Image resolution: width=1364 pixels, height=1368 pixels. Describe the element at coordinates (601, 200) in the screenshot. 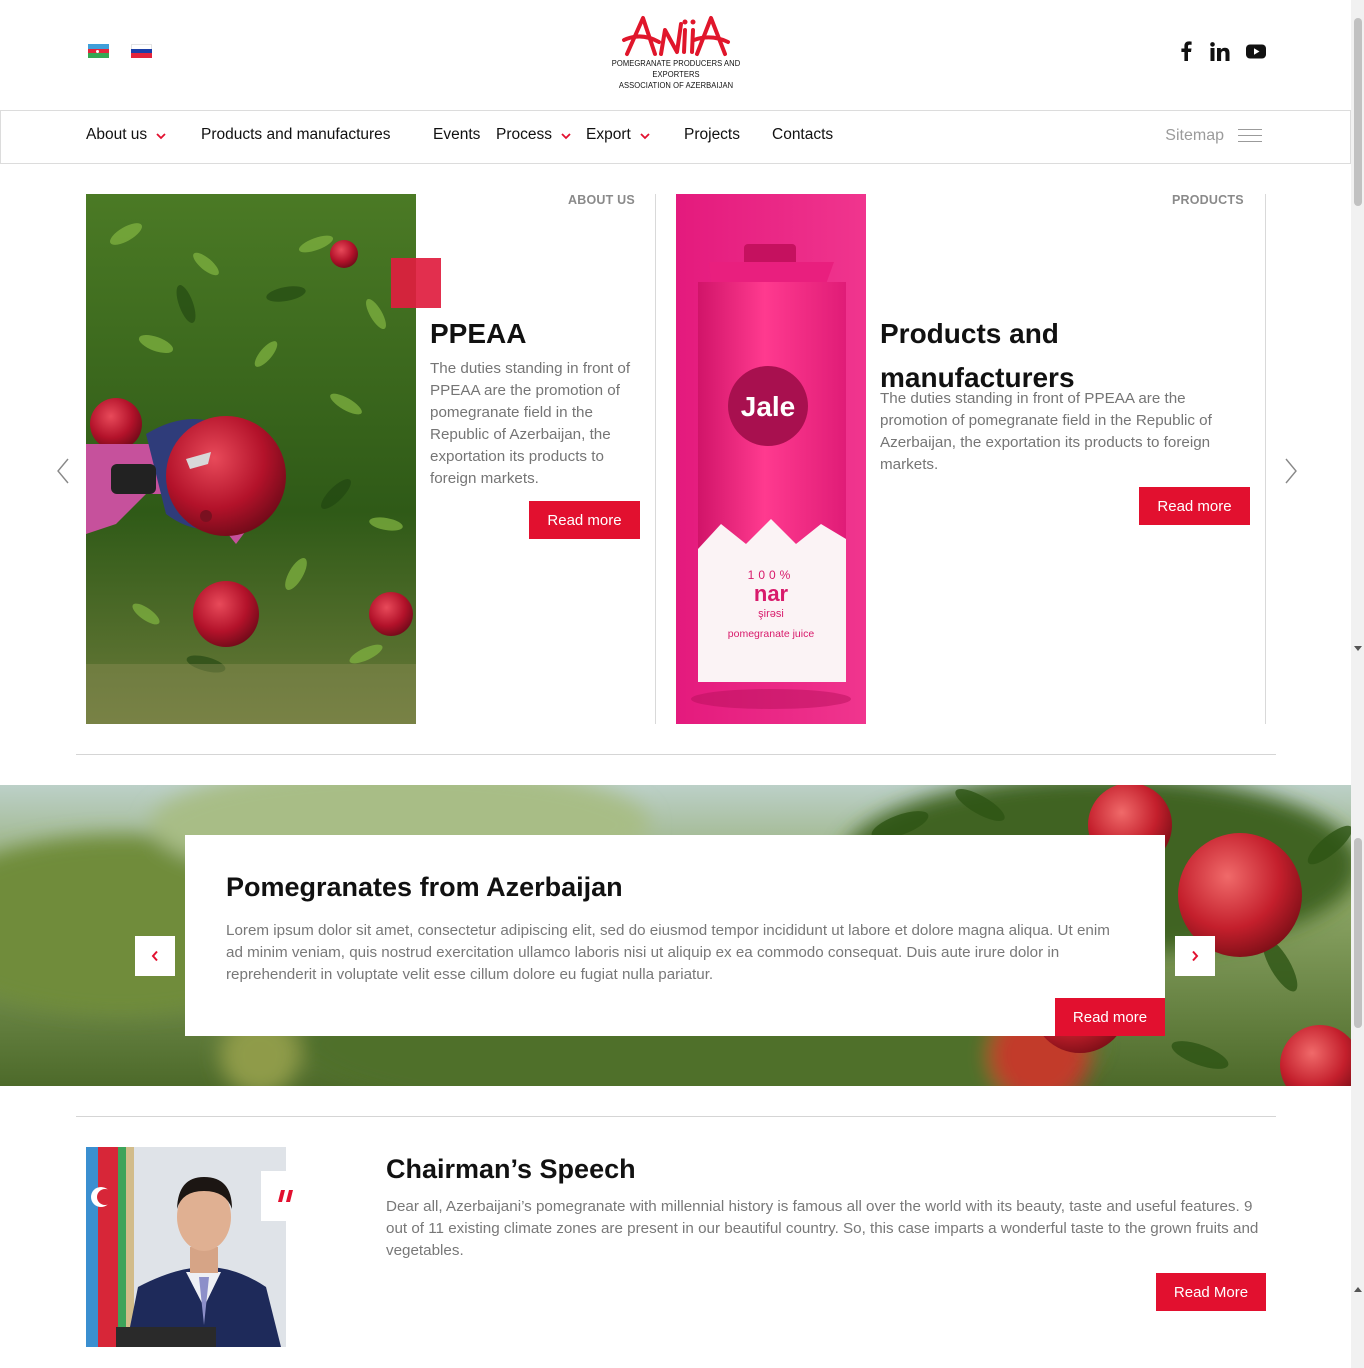

I see `card-category-about-us: ABOUT US` at that location.